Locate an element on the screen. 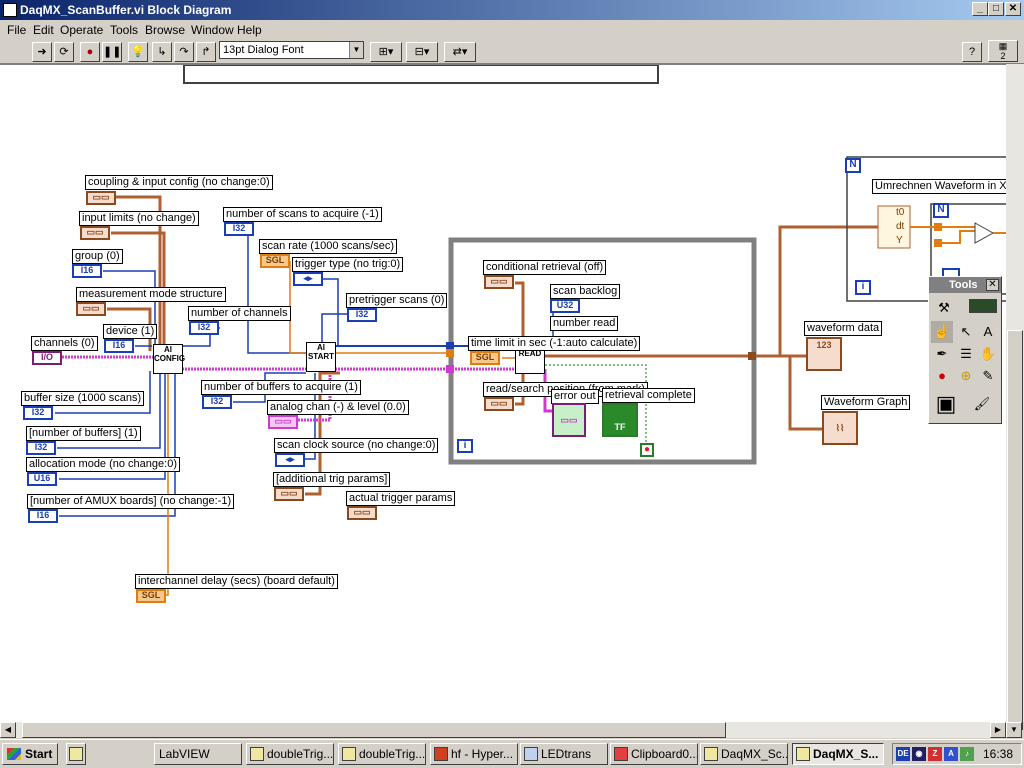 This screenshot has width=1024, height=768. scan-backlog-indicator: U32 is located at coordinates (565, 306).